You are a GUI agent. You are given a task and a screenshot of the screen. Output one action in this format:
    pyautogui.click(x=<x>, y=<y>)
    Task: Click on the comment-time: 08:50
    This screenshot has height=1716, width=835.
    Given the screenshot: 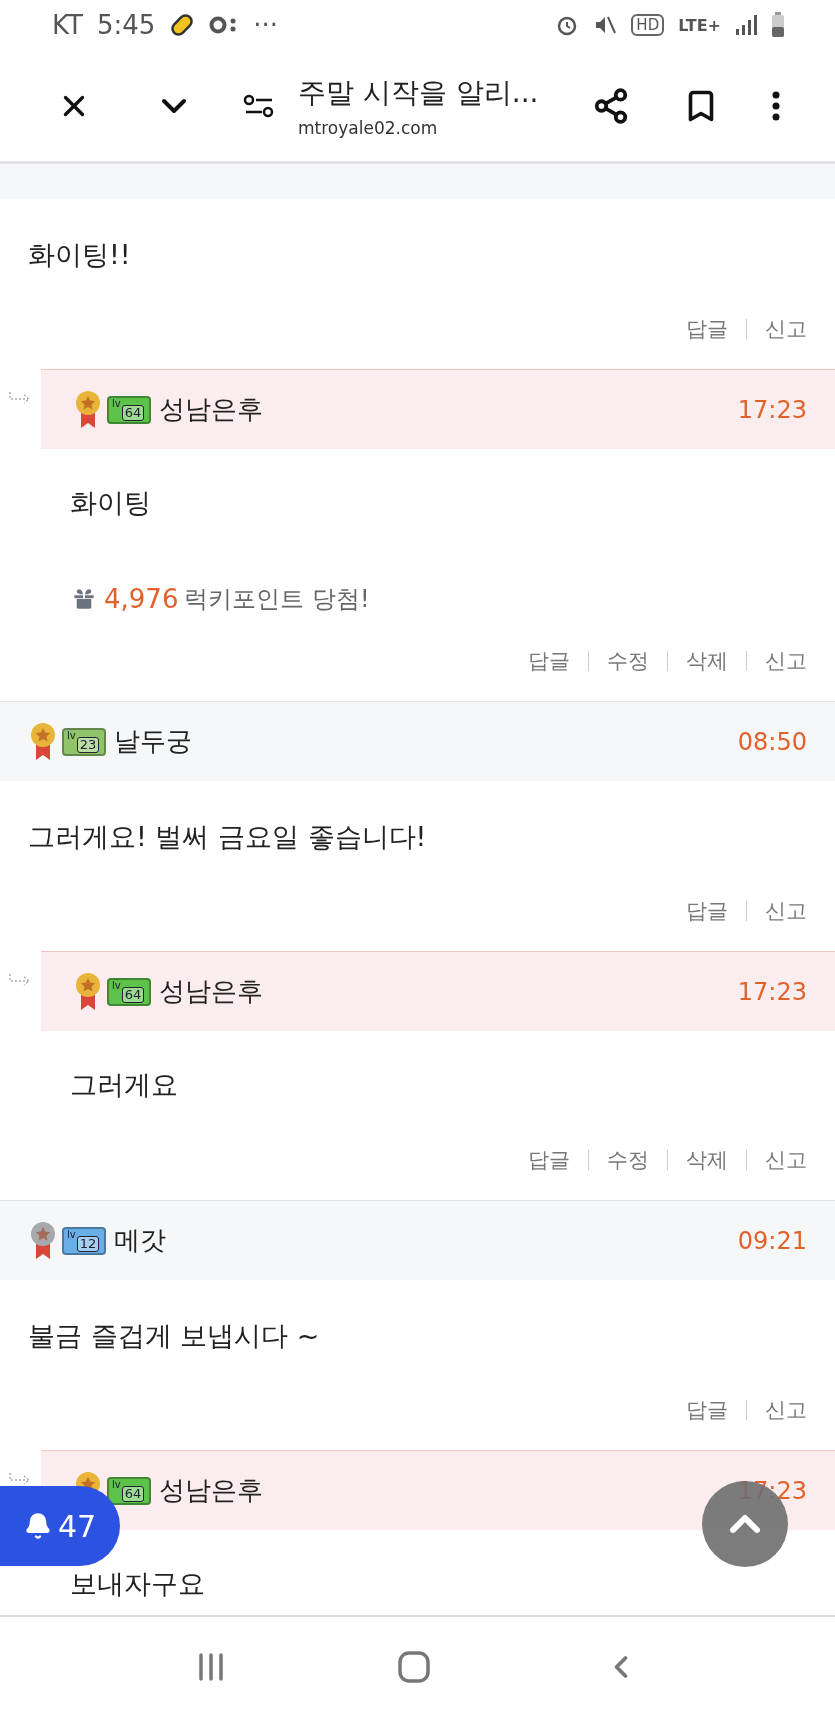 What is the action you would take?
    pyautogui.click(x=772, y=741)
    